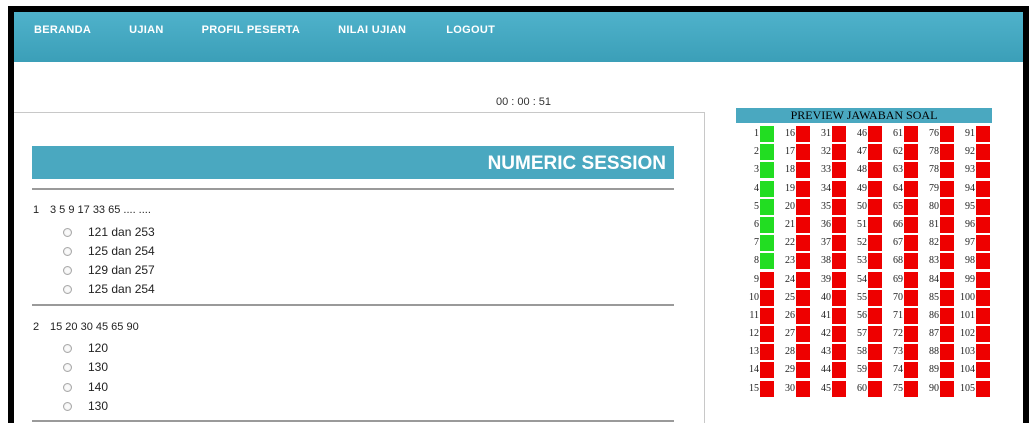  What do you see at coordinates (866, 152) in the screenshot?
I see `answer-cell: 47` at bounding box center [866, 152].